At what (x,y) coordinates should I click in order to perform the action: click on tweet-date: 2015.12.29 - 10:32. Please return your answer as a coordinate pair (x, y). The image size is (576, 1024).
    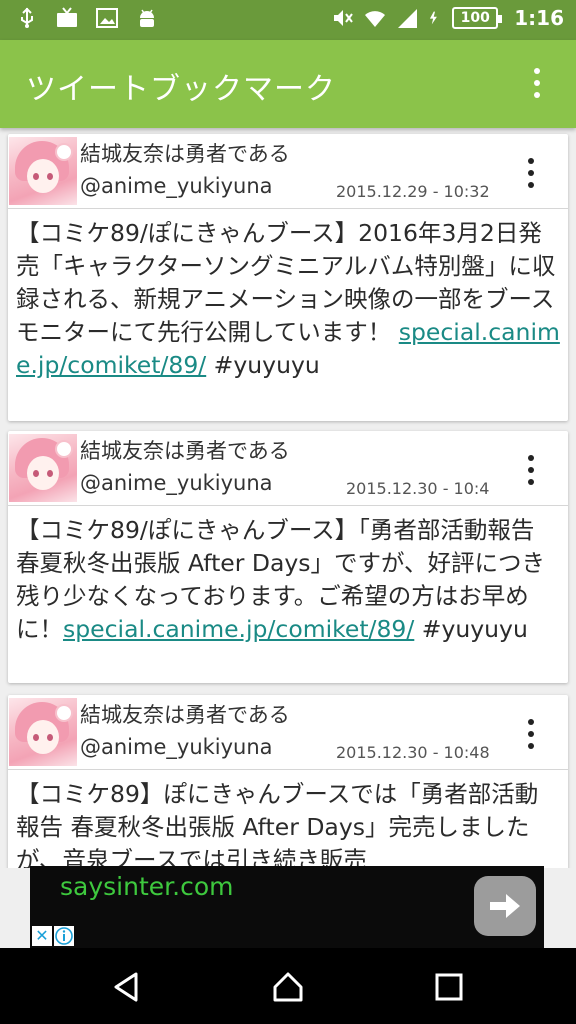
    Looking at the image, I should click on (413, 191).